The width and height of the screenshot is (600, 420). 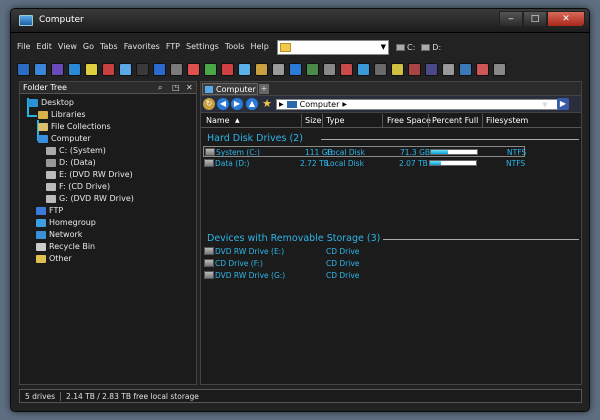 What do you see at coordinates (237, 104) in the screenshot?
I see `forward-button: ▶` at bounding box center [237, 104].